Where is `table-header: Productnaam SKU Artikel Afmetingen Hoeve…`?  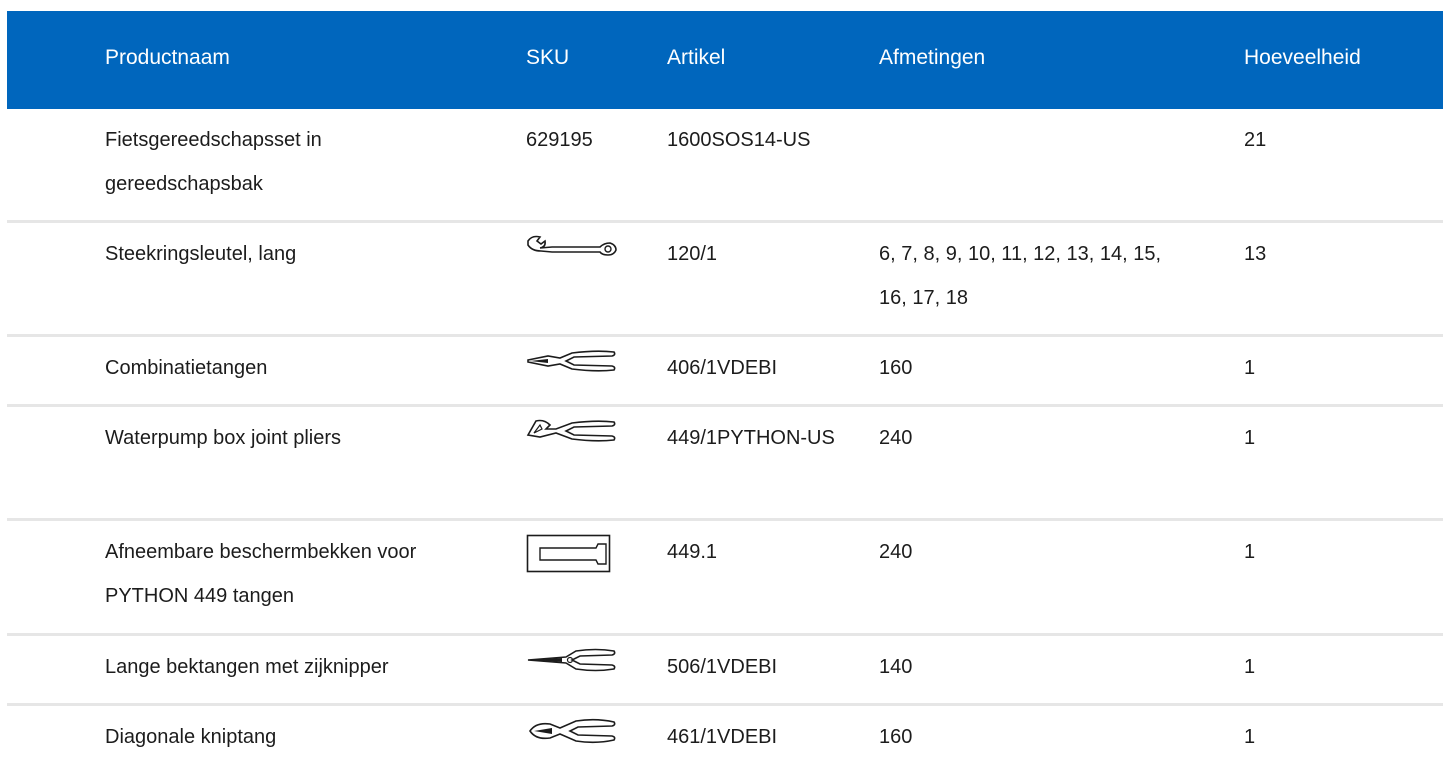
table-header: Productnaam SKU Artikel Afmetingen Hoeve… is located at coordinates (725, 60).